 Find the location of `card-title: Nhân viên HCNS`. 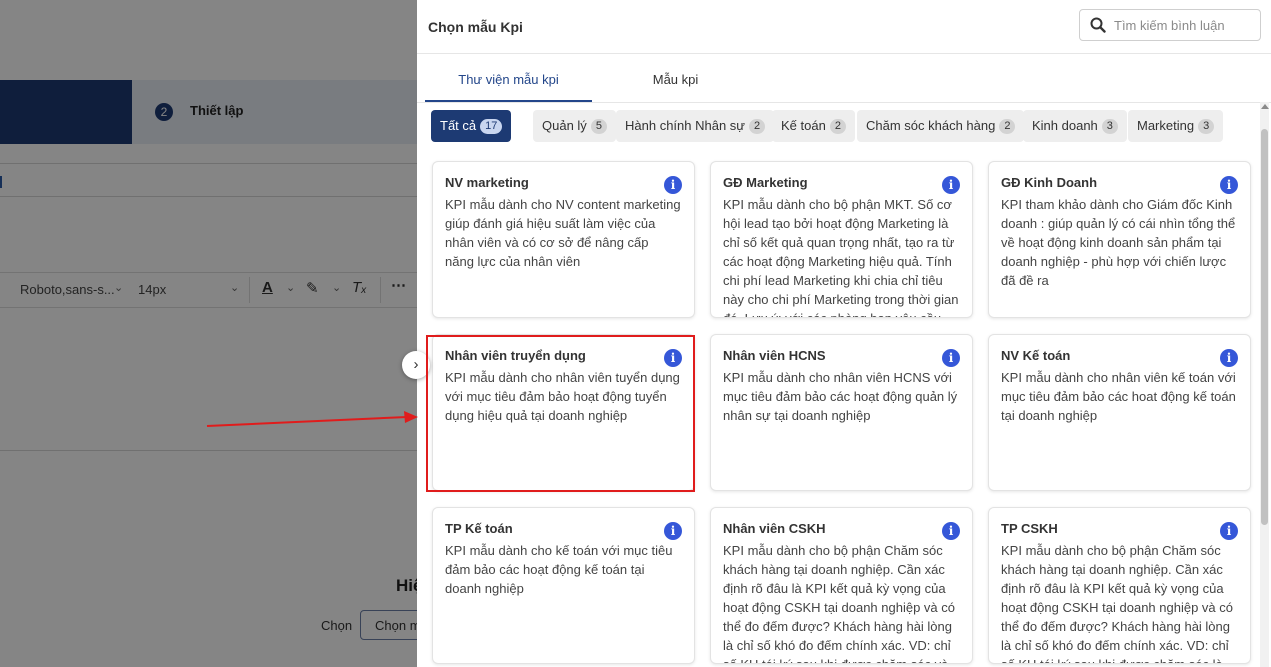

card-title: Nhân viên HCNS is located at coordinates (774, 355).